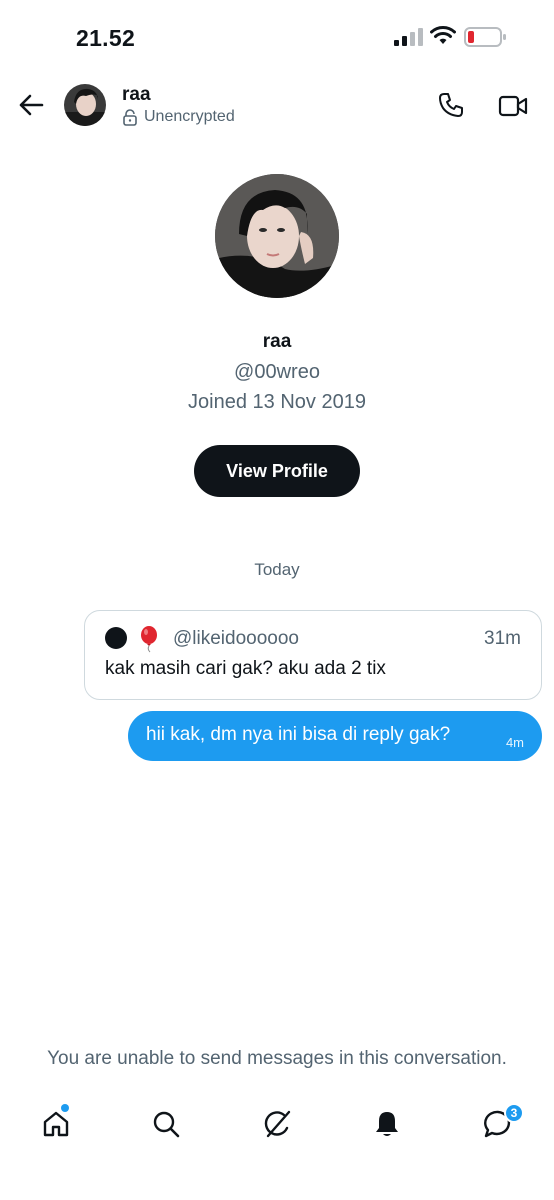 This screenshot has width=554, height=1200. What do you see at coordinates (136, 95) in the screenshot?
I see `header-name: raa` at bounding box center [136, 95].